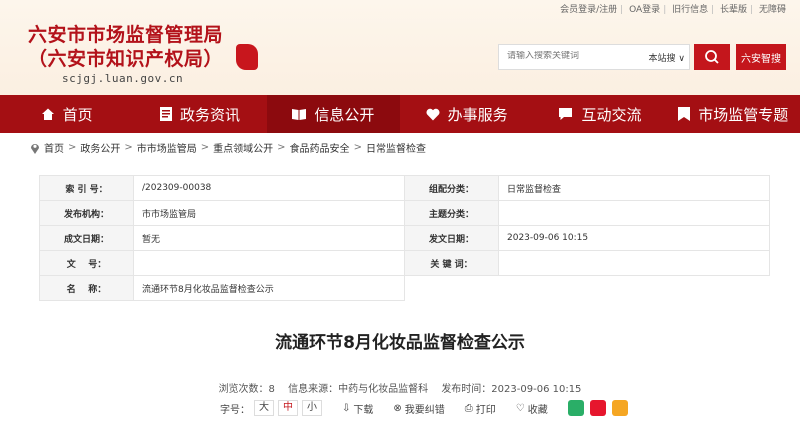  Describe the element at coordinates (269, 188) in the screenshot. I see `index-value: /202309-00038` at that location.